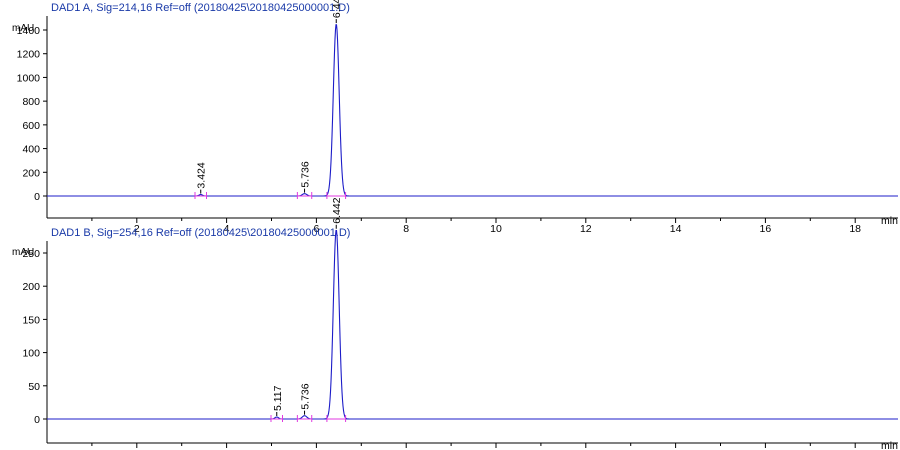 This screenshot has width=900, height=450. I want to click on y-tick-label: 50, so click(34, 387).